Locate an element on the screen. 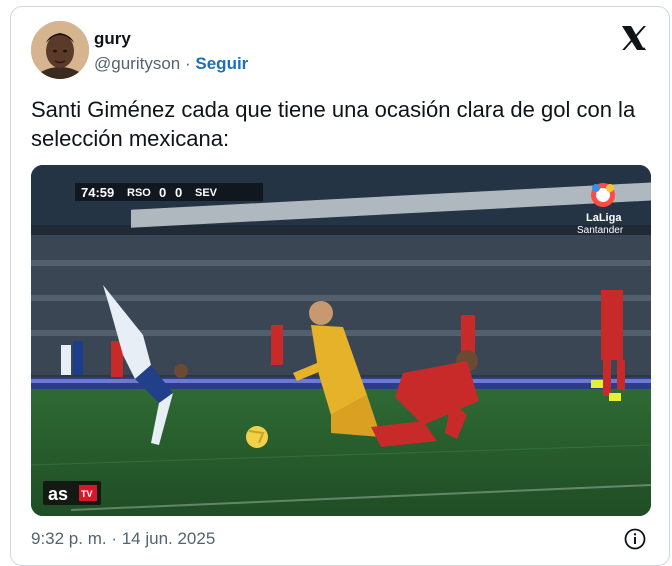 The width and height of the screenshot is (672, 566). scoreboard-time: 74:59 is located at coordinates (97, 192).